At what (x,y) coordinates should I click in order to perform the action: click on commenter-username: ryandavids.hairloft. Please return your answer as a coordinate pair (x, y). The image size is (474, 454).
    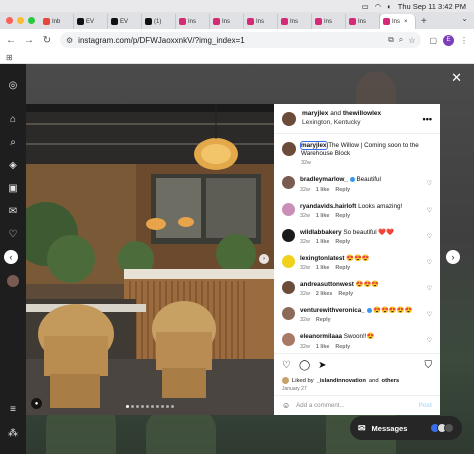
    Looking at the image, I should click on (328, 206).